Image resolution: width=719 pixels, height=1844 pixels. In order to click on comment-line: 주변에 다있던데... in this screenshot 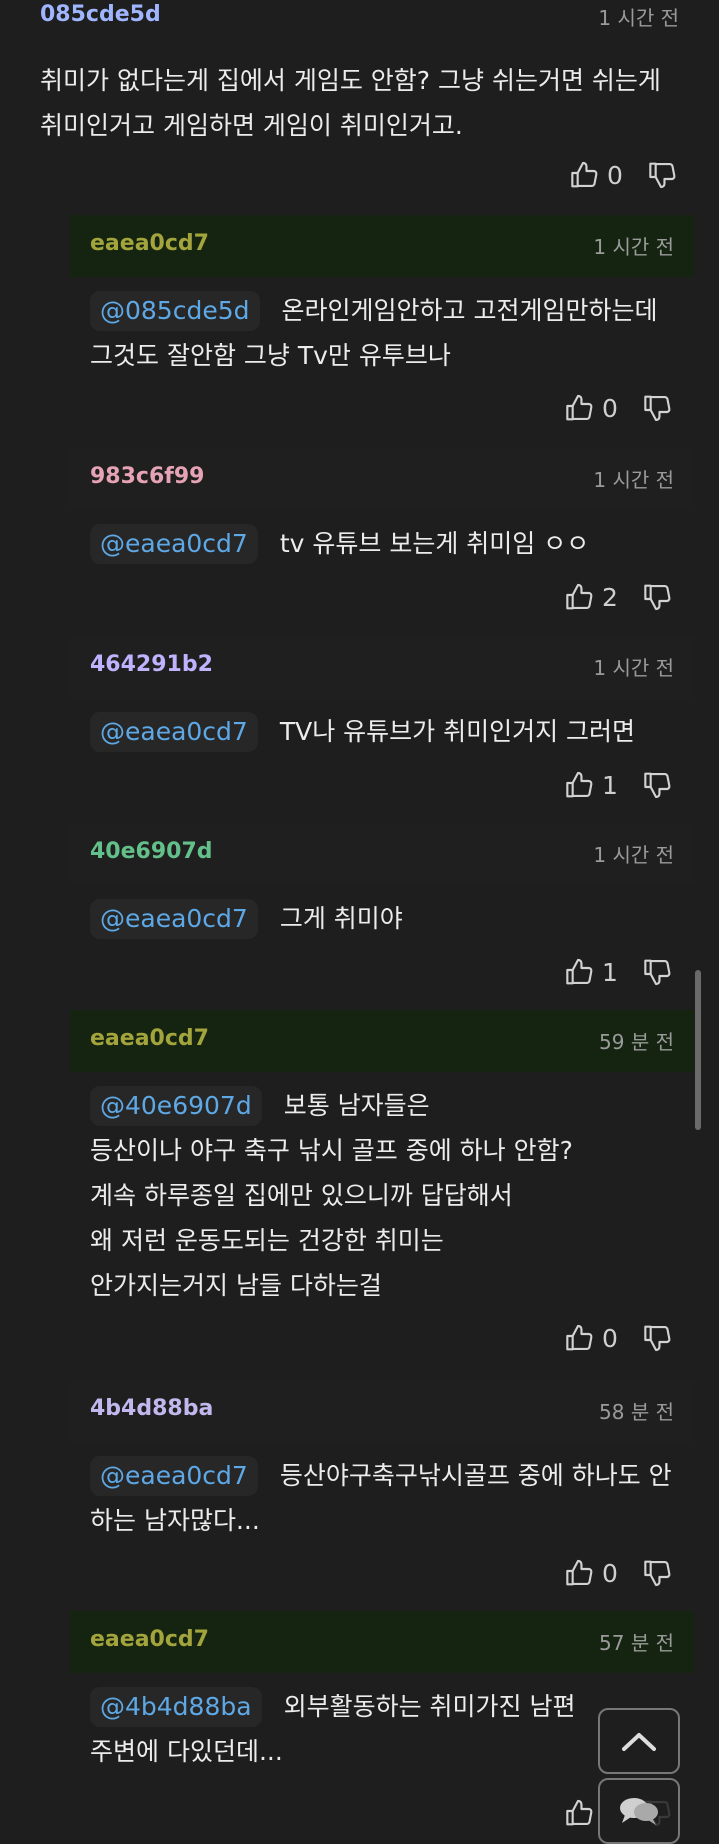, I will do `click(186, 1751)`.